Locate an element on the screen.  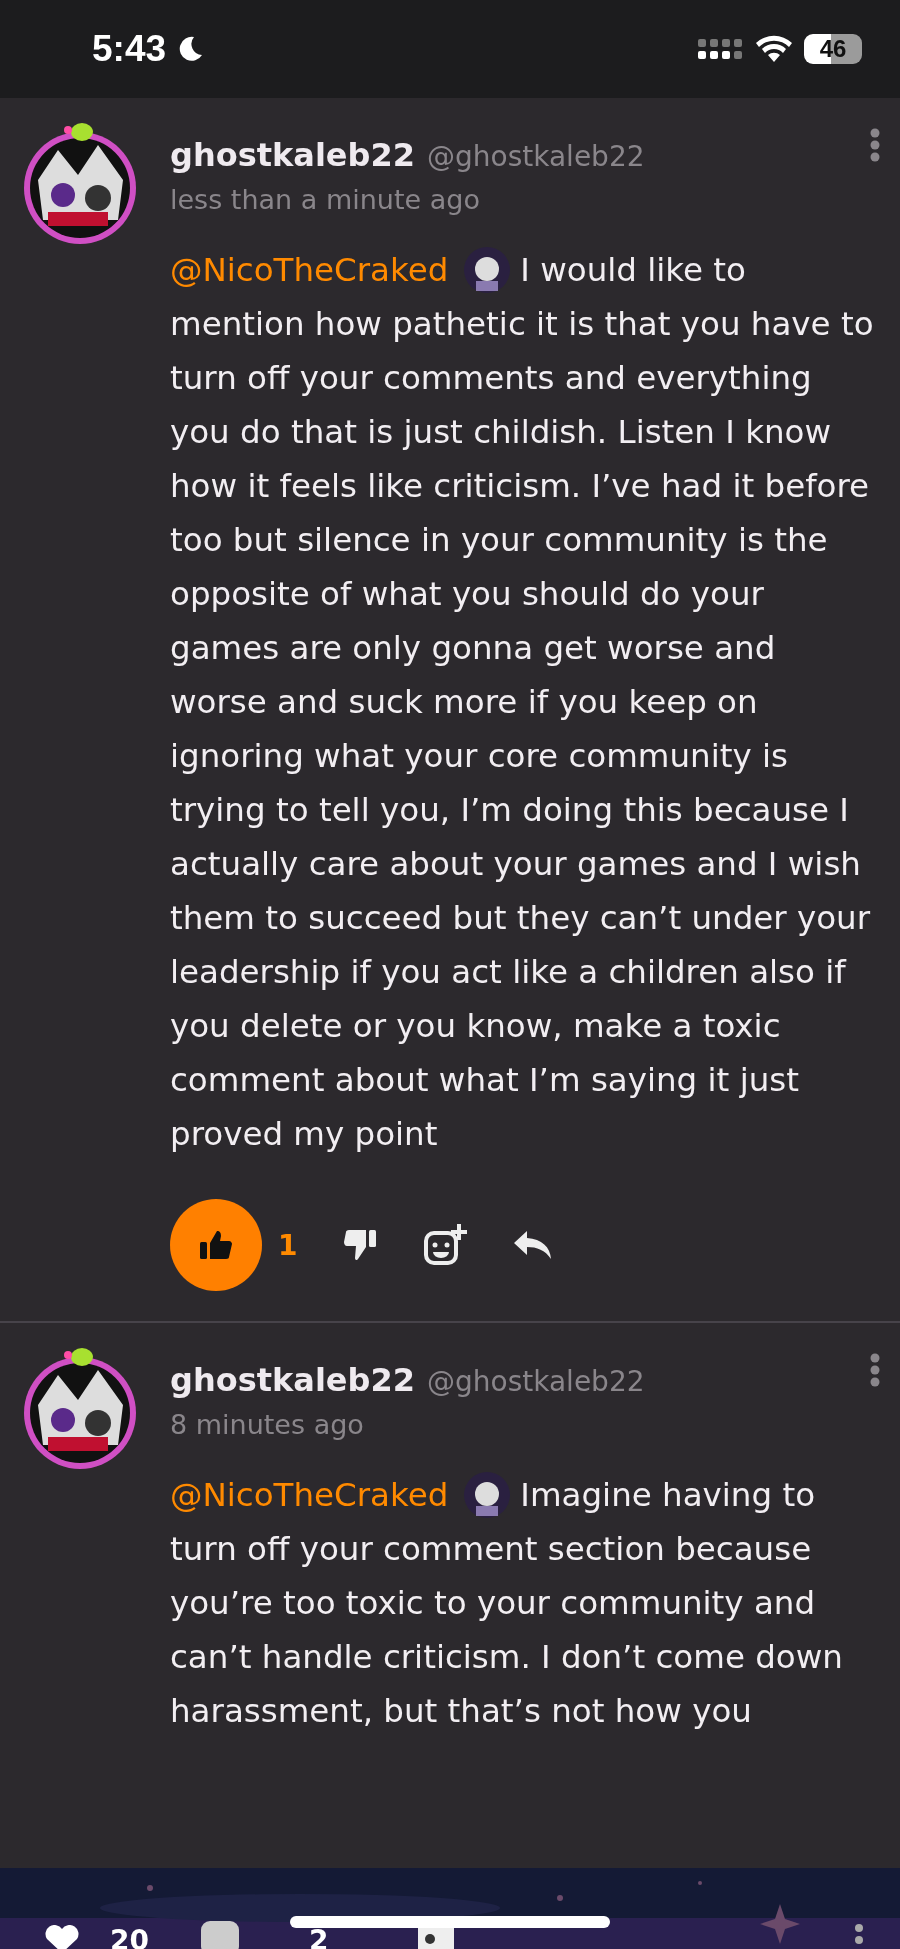
timestamp: less than a minute ago is located at coordinates (325, 199).